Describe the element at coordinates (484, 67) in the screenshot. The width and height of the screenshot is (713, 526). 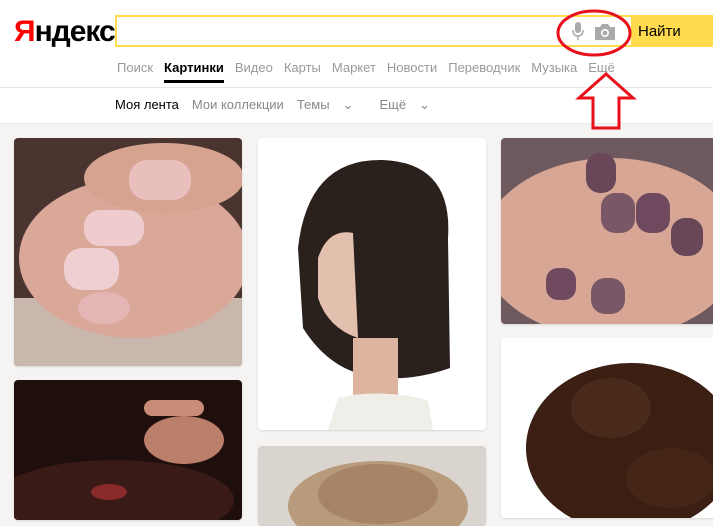
I see `service-translate: Переводчик` at that location.